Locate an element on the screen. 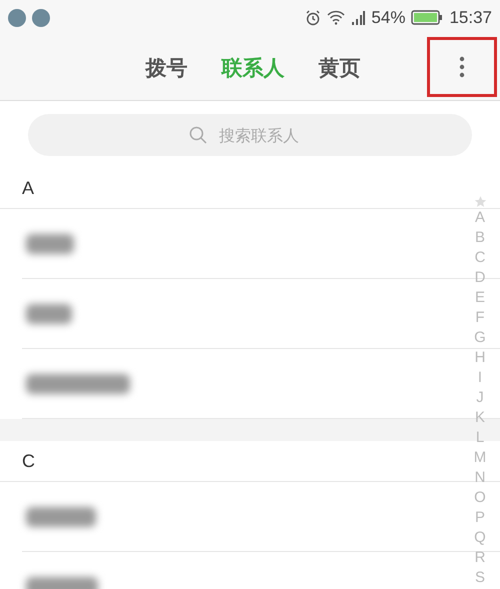 The image size is (500, 589). index-letter: D is located at coordinates (480, 278).